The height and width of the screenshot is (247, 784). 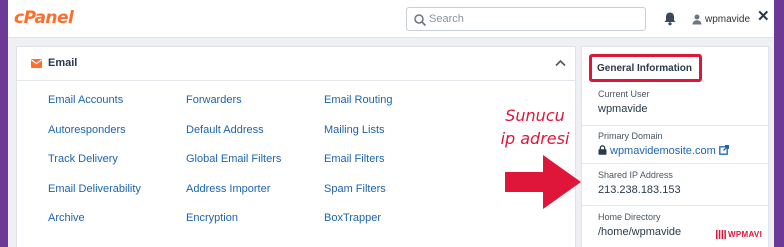 What do you see at coordinates (117, 226) in the screenshot?
I see `link-archive: Archive` at bounding box center [117, 226].